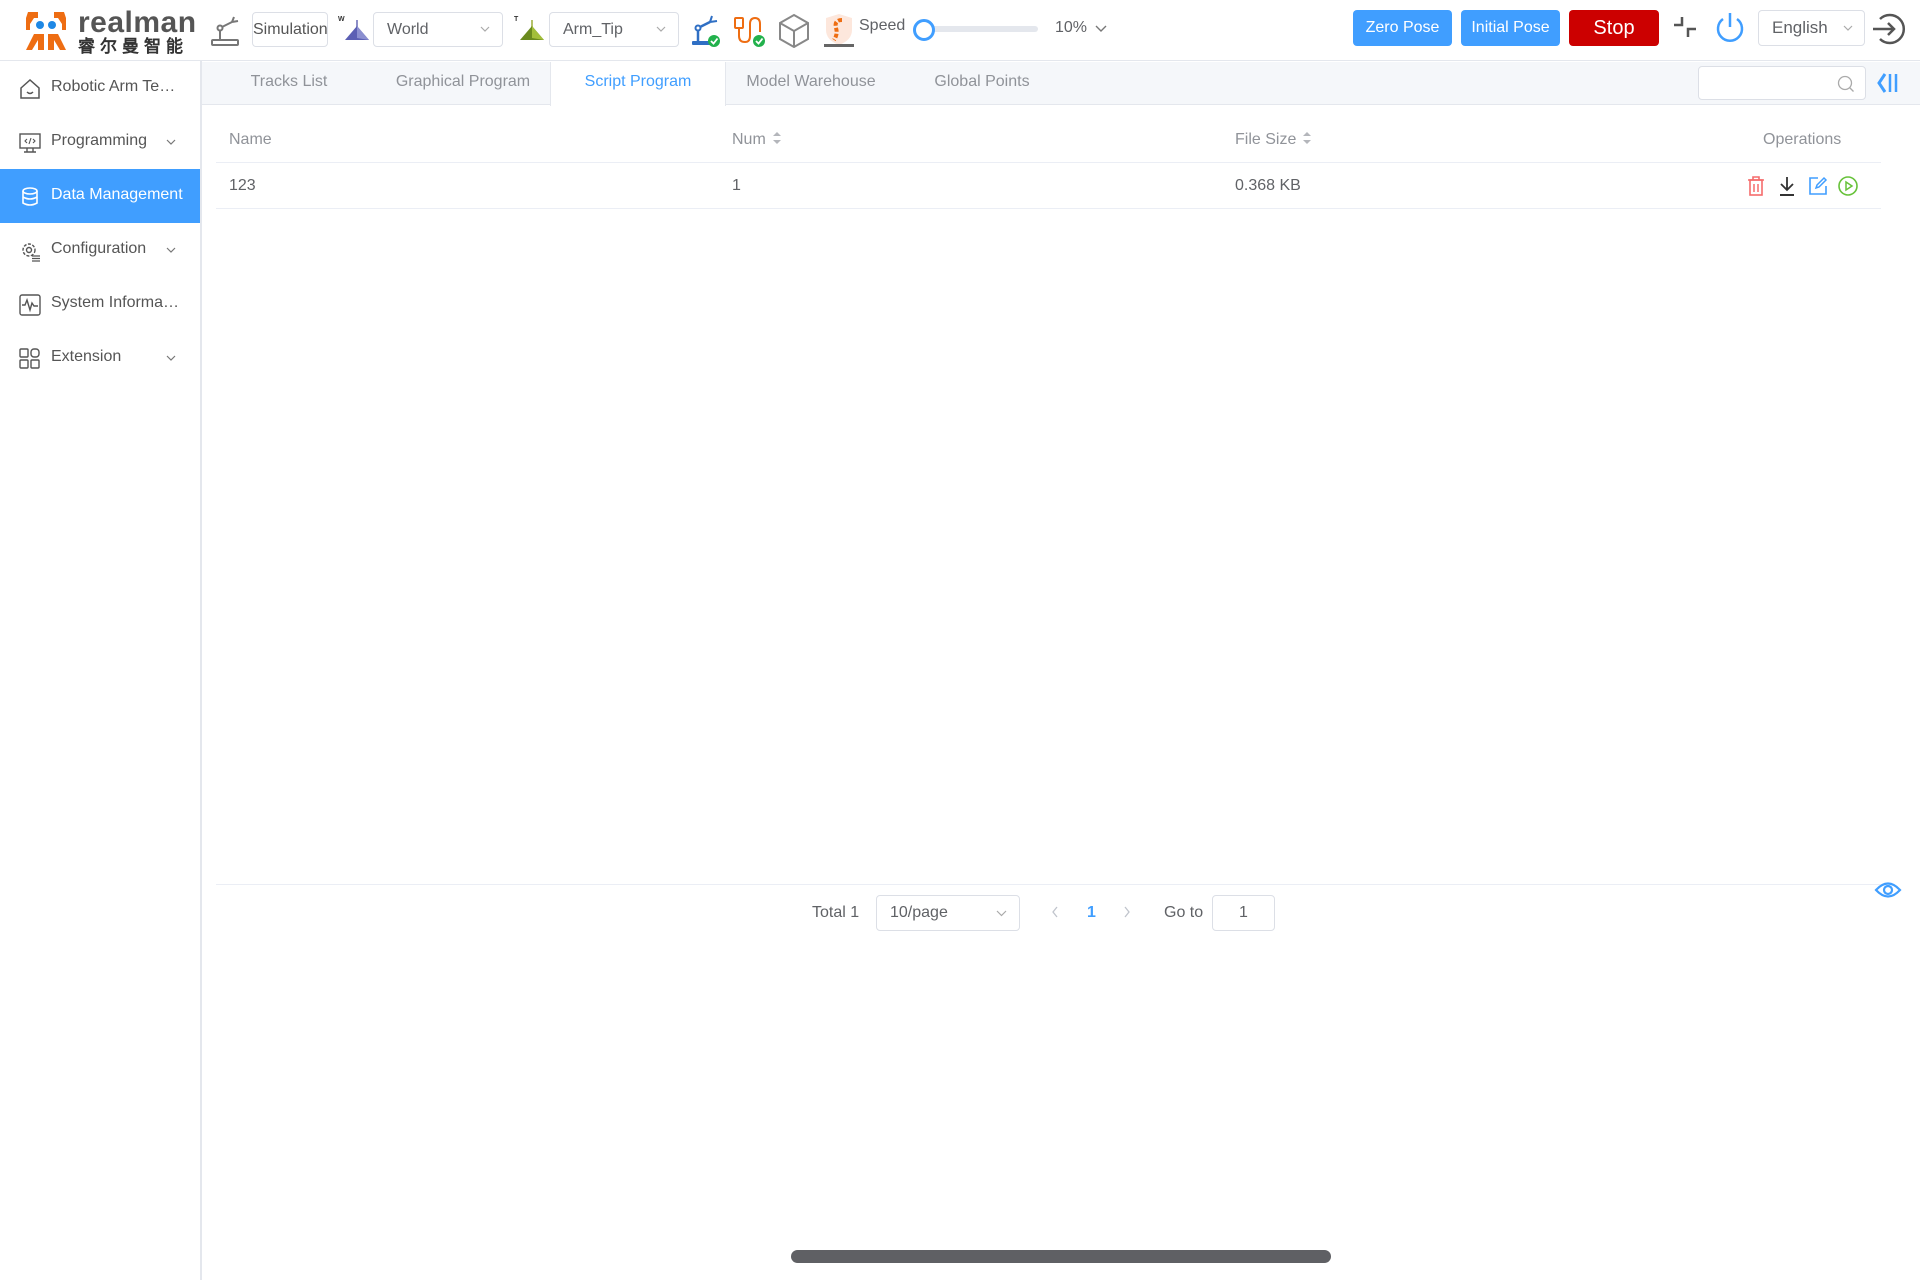  I want to click on sidebar-item-extension: Extension, so click(100, 358).